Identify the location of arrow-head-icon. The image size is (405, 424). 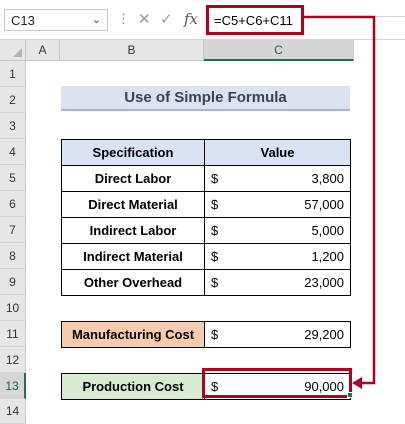
(357, 383).